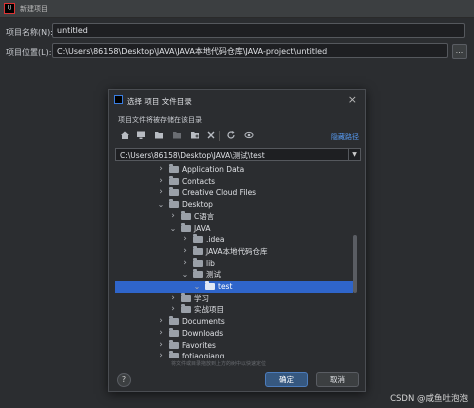  Describe the element at coordinates (237, 100) in the screenshot. I see `dialog-titlebar: 选择 项目 文件目录 ×` at that location.